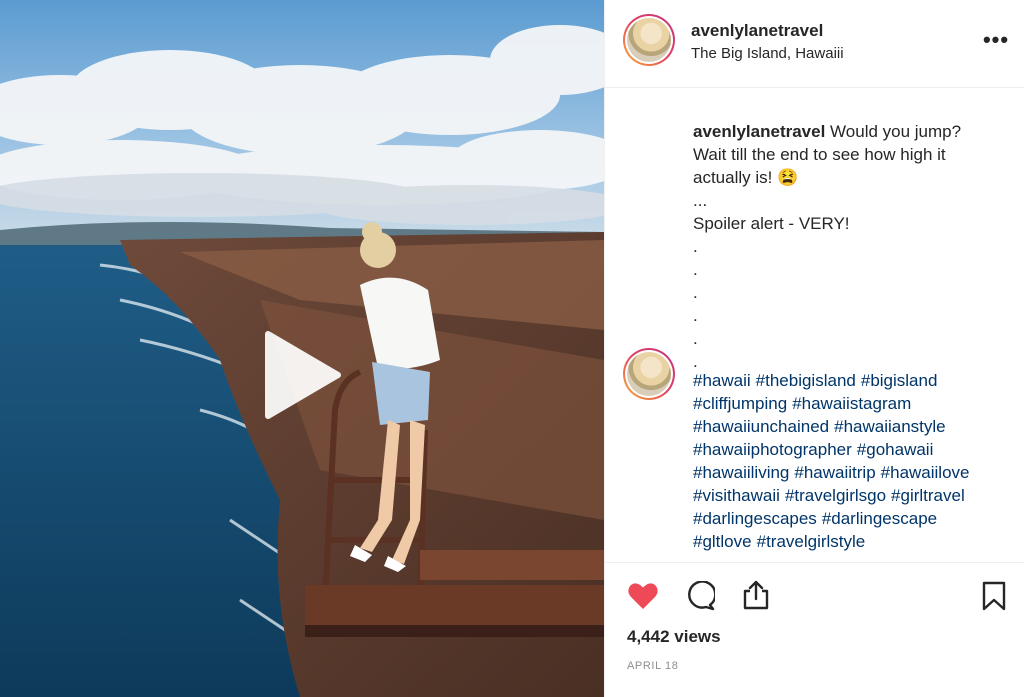  I want to click on hashtag-link: #hawaiiliving, so click(741, 472).